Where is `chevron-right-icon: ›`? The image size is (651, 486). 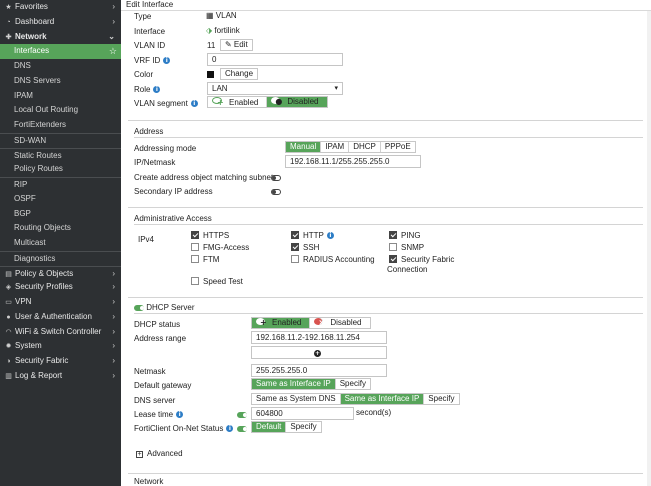
chevron-right-icon: › is located at coordinates (113, 375).